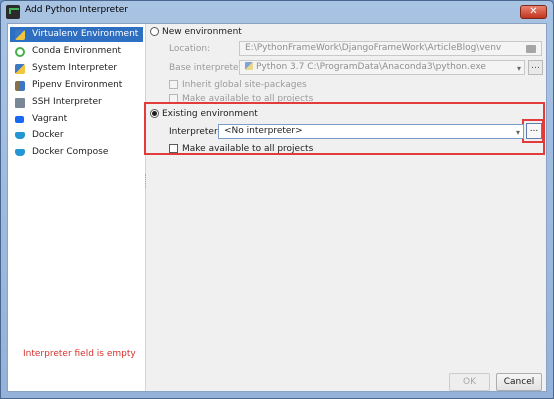  What do you see at coordinates (277, 12) in the screenshot?
I see `title-bar: Add Python Interpreter ✕` at bounding box center [277, 12].